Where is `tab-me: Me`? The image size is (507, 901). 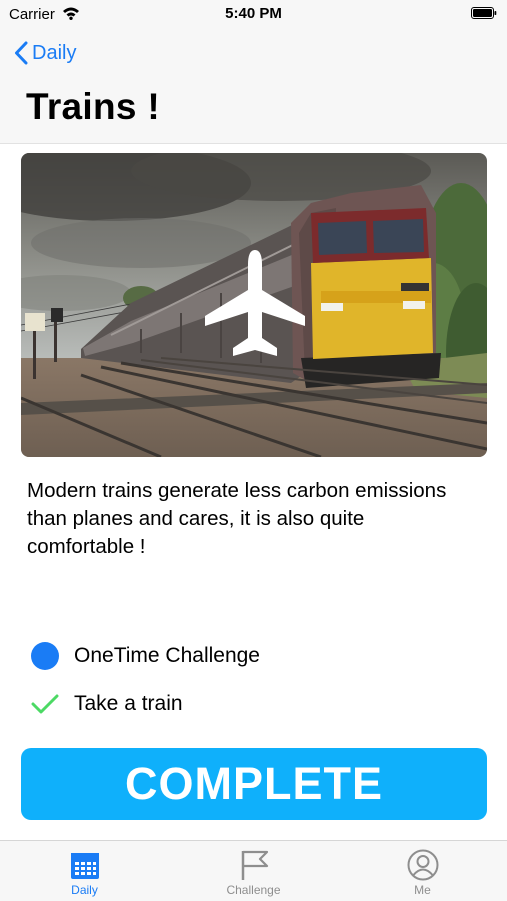
tab-me: Me is located at coordinates (422, 871).